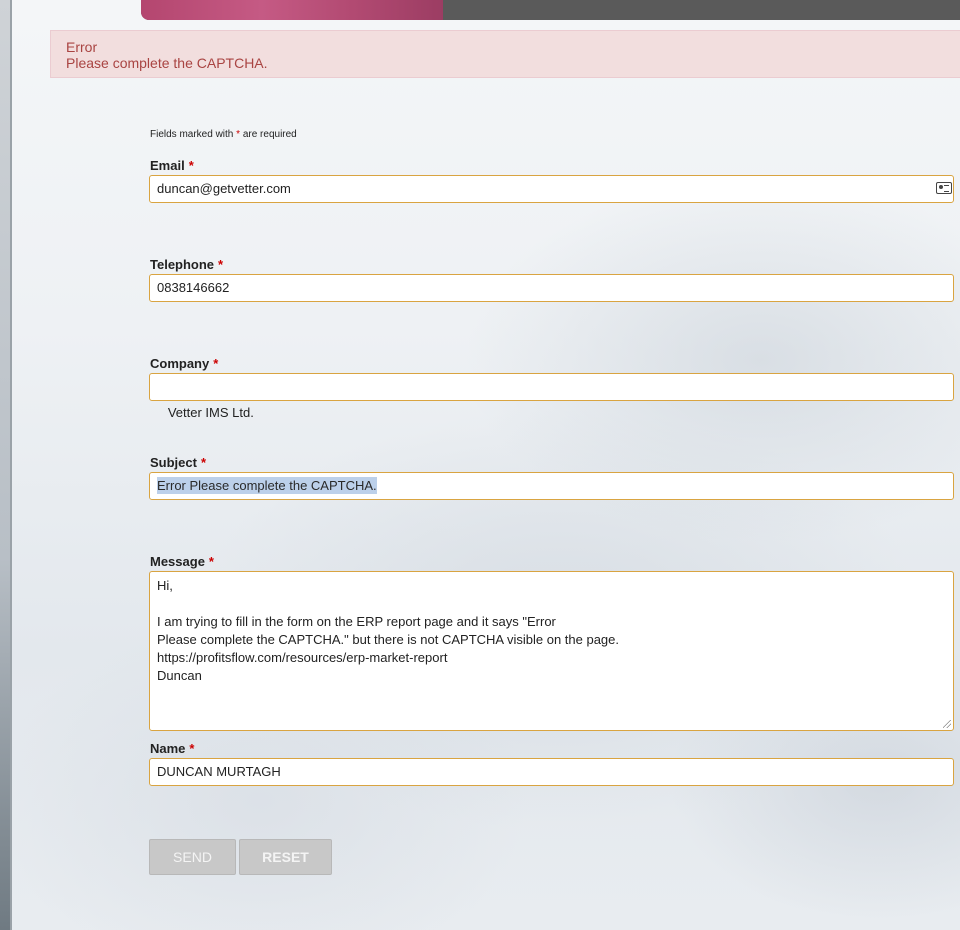  What do you see at coordinates (168, 748) in the screenshot?
I see `name-label-text: Name` at bounding box center [168, 748].